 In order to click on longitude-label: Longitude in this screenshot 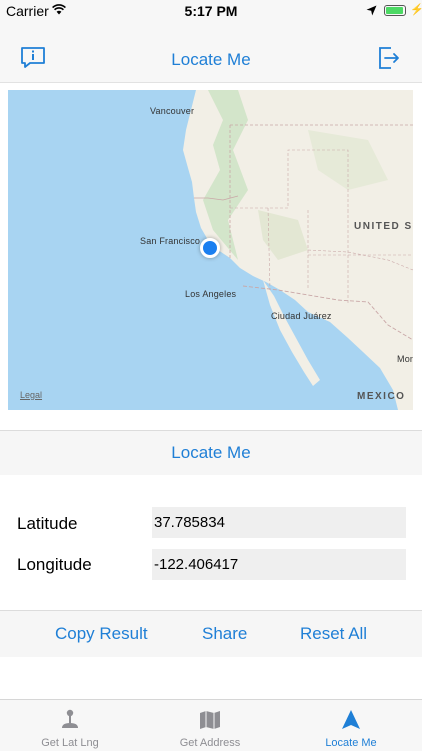, I will do `click(54, 564)`.